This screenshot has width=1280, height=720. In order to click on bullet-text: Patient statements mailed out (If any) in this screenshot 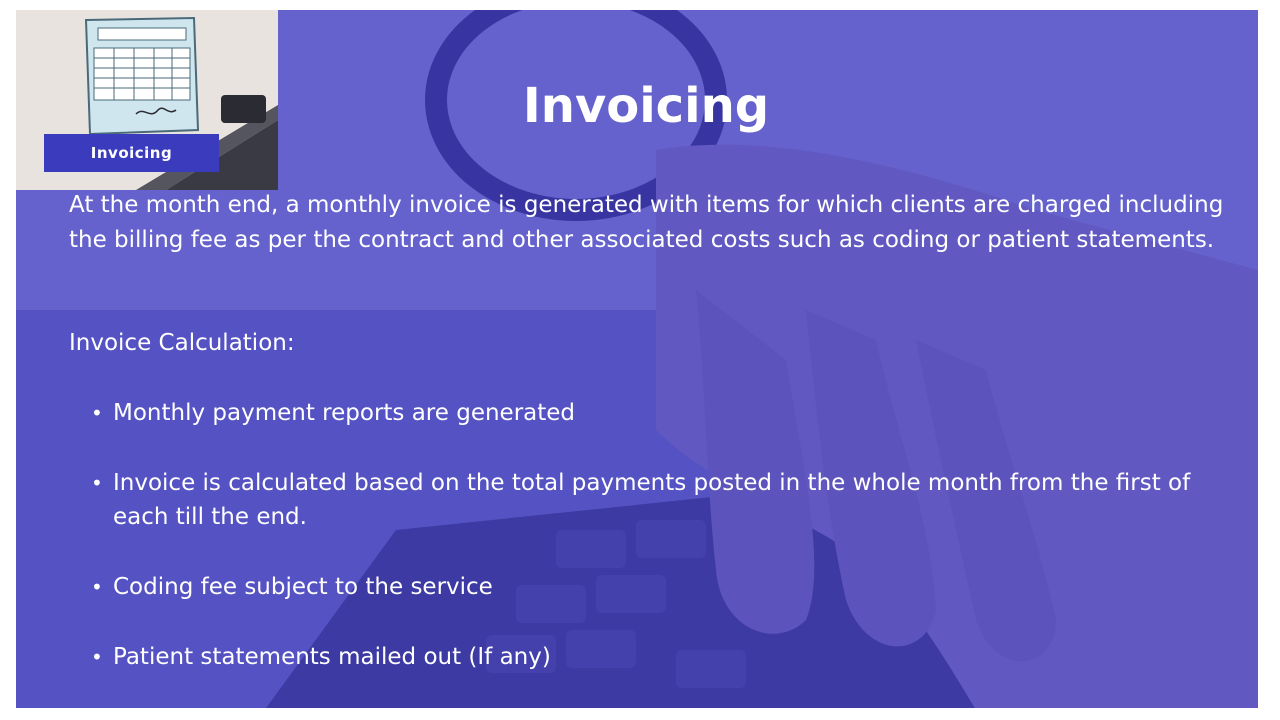, I will do `click(332, 657)`.